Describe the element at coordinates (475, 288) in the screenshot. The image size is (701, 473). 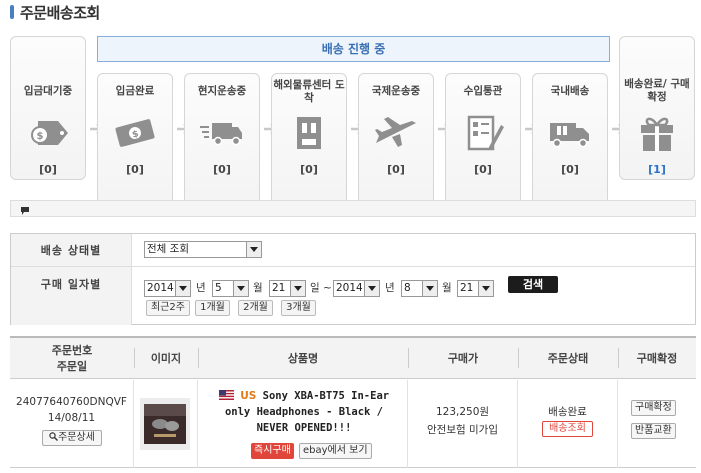
I see `to-day-select: 21` at that location.